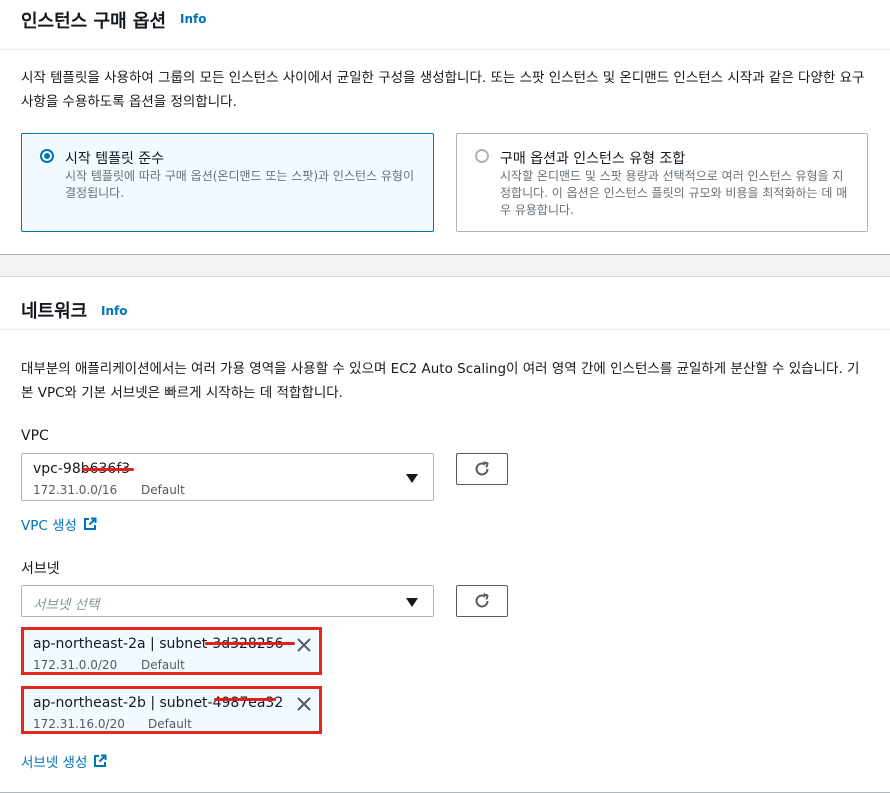 Image resolution: width=890 pixels, height=793 pixels. Describe the element at coordinates (482, 156) in the screenshot. I see `radio-combine-types` at that location.